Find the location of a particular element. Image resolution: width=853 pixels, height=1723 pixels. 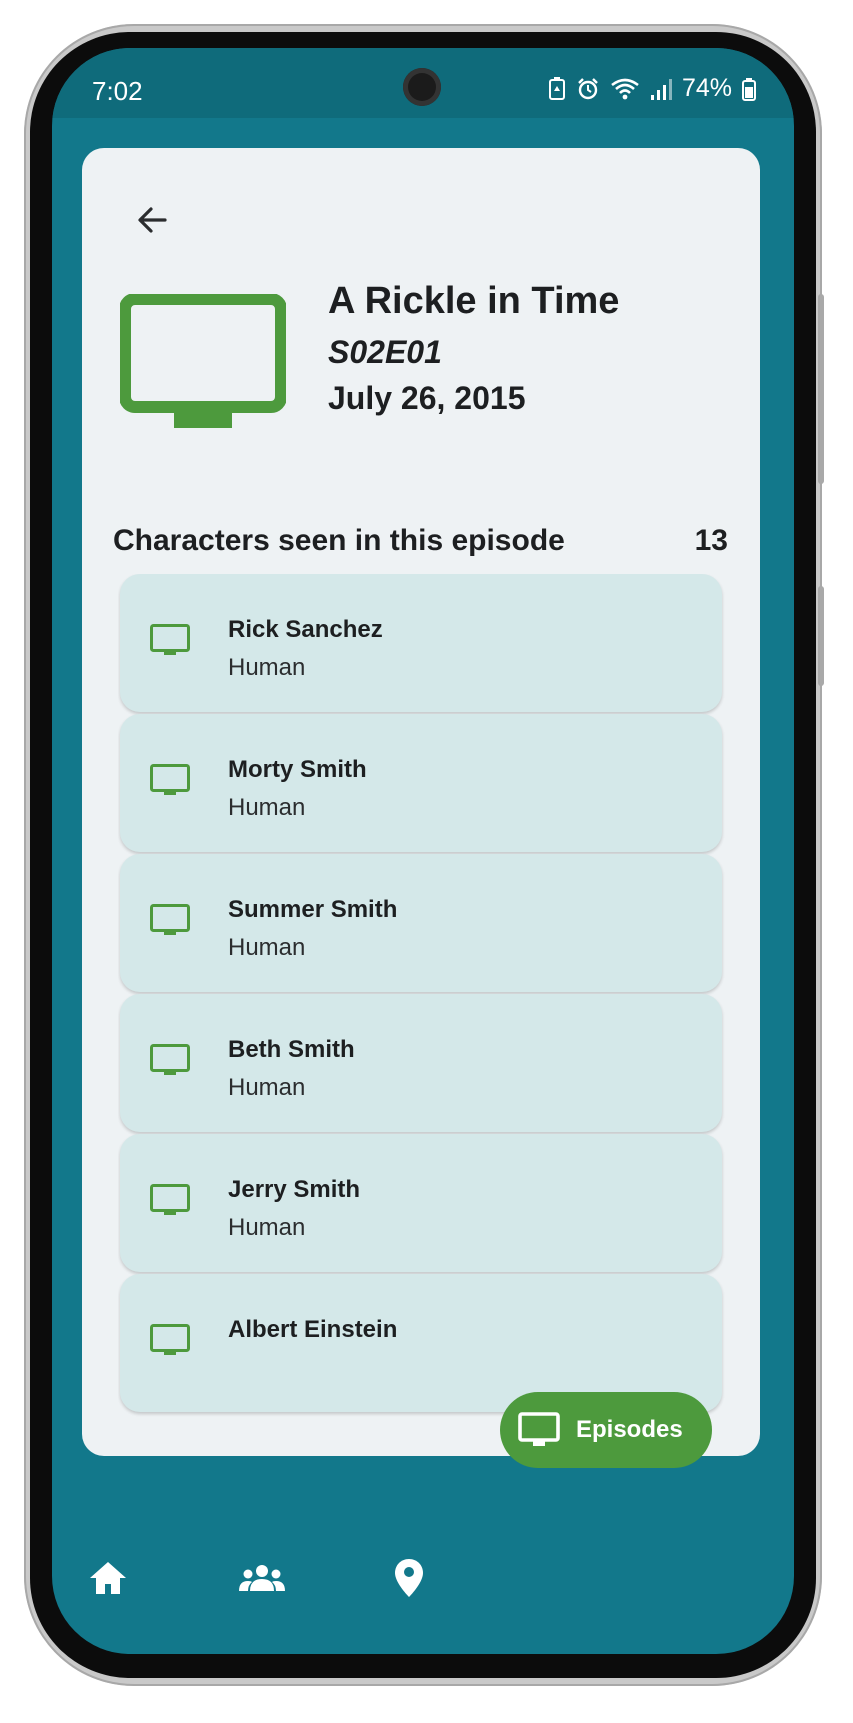

nav-episodes: Episodes is located at coordinates (606, 1430).